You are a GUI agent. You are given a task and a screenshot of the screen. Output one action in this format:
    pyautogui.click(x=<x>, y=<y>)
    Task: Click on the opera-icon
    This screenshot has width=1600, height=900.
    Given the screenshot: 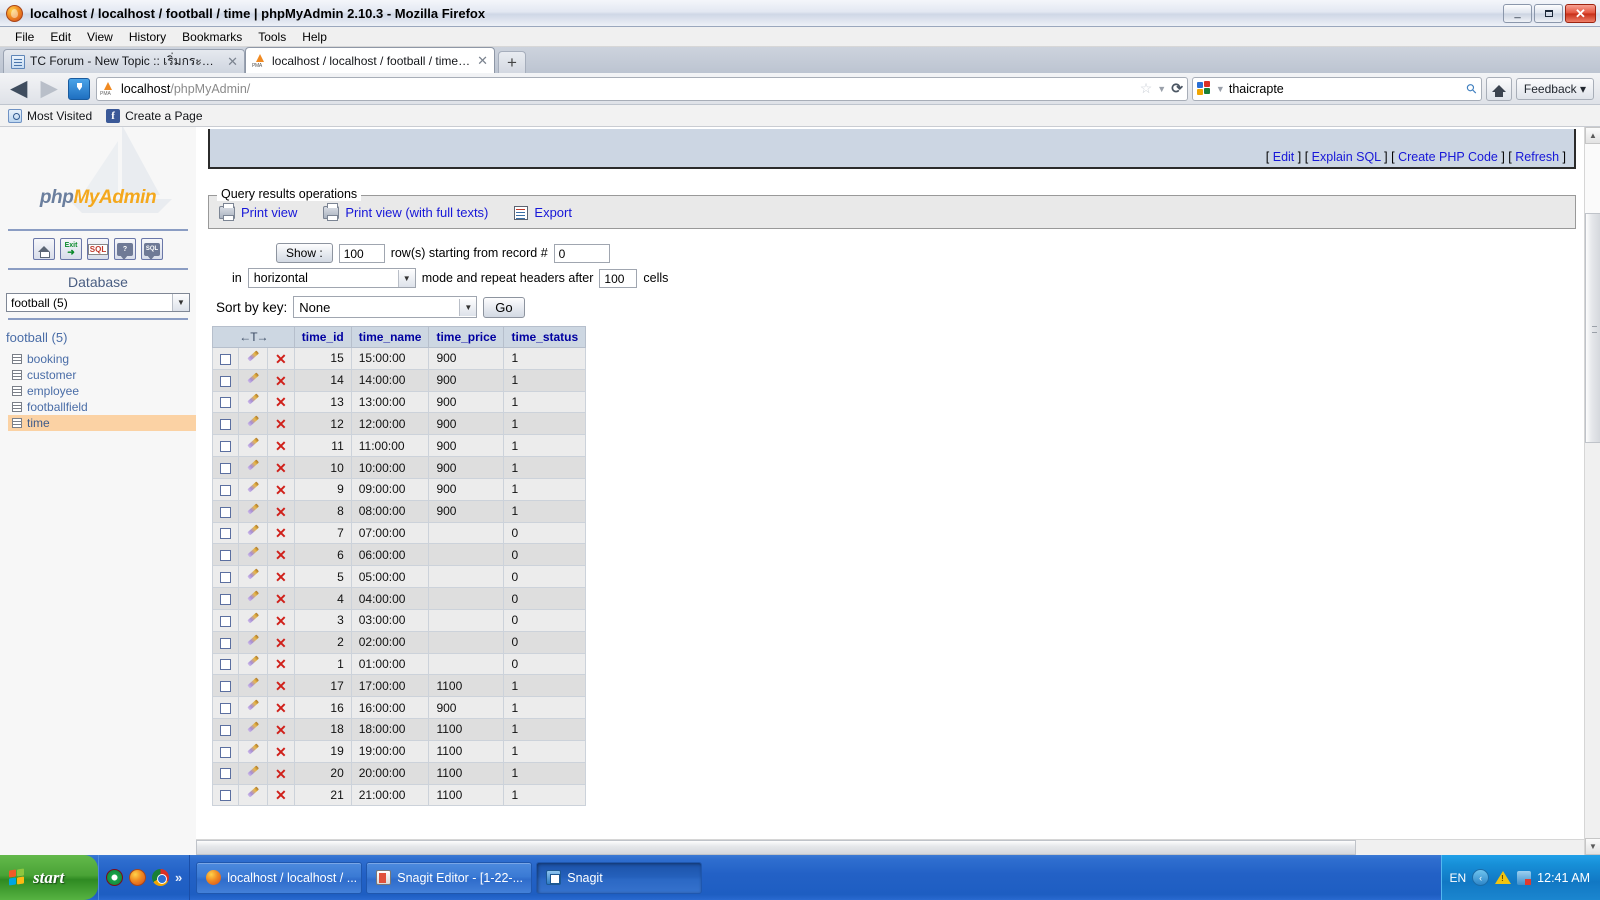 What is the action you would take?
    pyautogui.click(x=114, y=877)
    